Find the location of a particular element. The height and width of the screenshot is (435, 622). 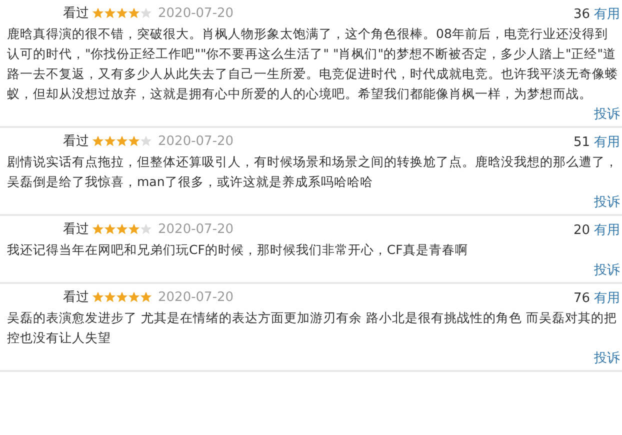

vote-count: 36 is located at coordinates (581, 14).